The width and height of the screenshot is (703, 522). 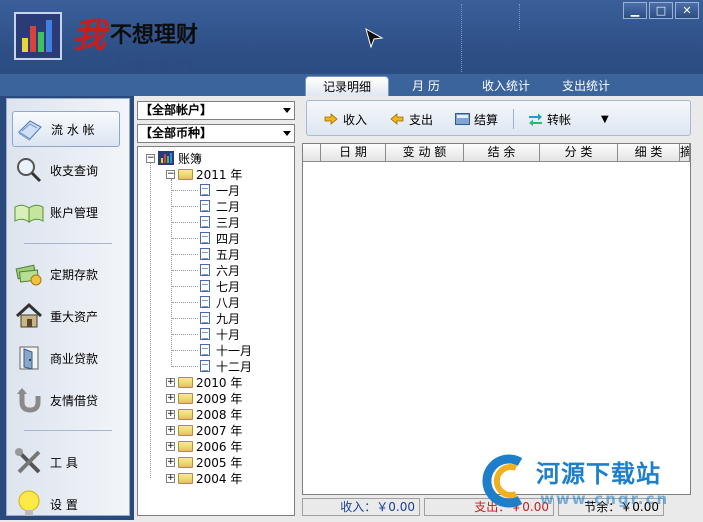 I want to click on transfer-arrows-icon, so click(x=535, y=119).